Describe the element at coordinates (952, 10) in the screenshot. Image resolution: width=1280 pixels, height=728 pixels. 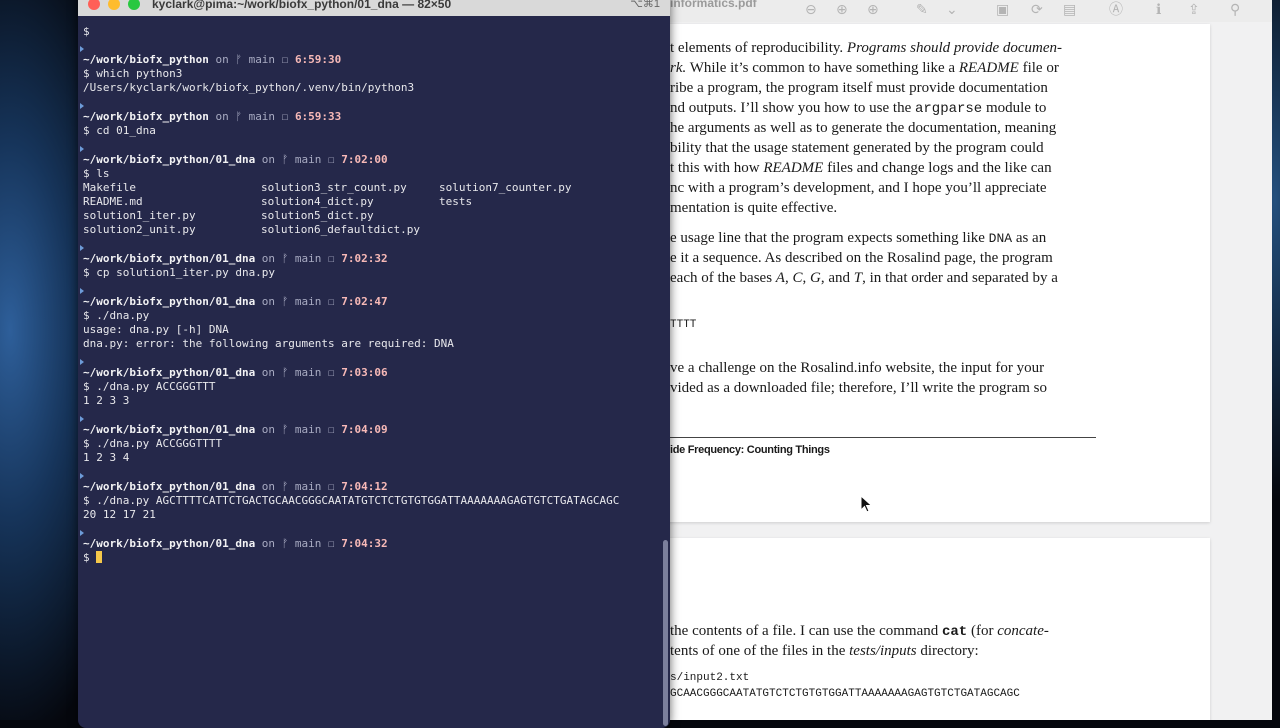
I see `chevron-down-icon: ⌄` at that location.